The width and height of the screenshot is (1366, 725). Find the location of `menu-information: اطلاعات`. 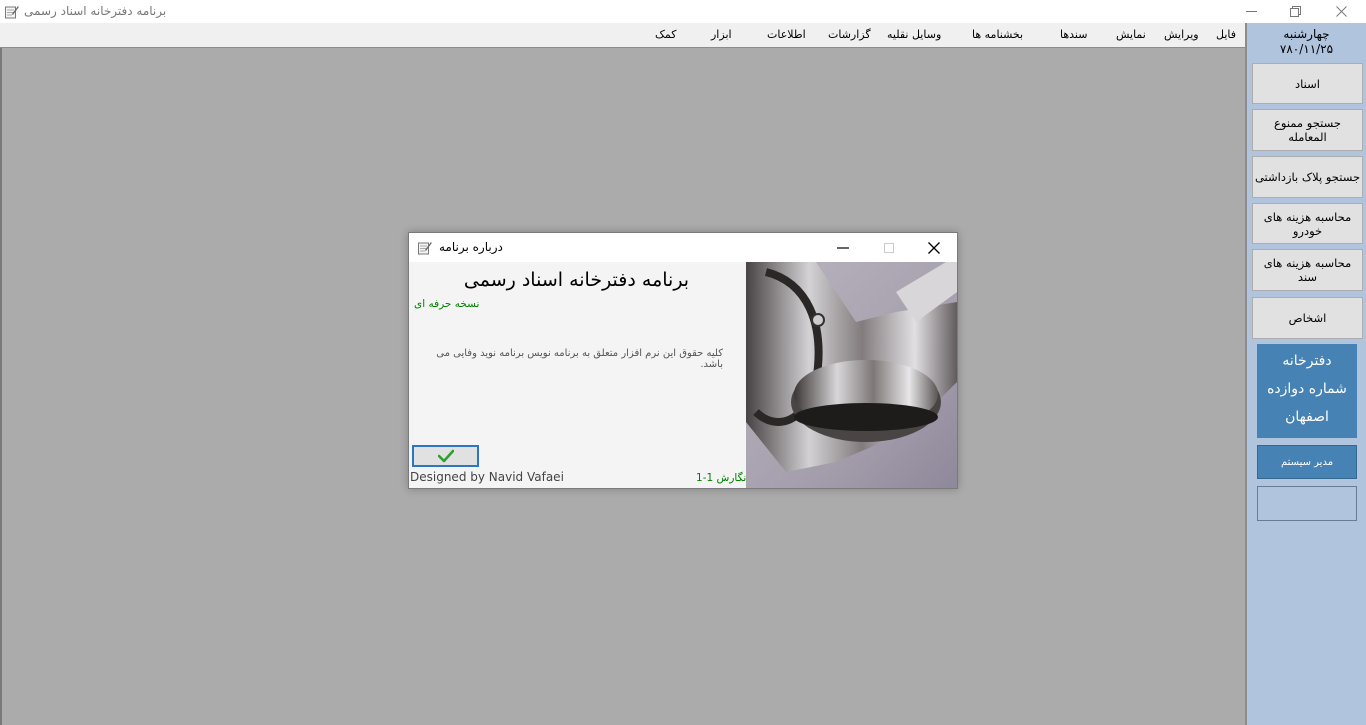

menu-information: اطلاعات is located at coordinates (786, 34).